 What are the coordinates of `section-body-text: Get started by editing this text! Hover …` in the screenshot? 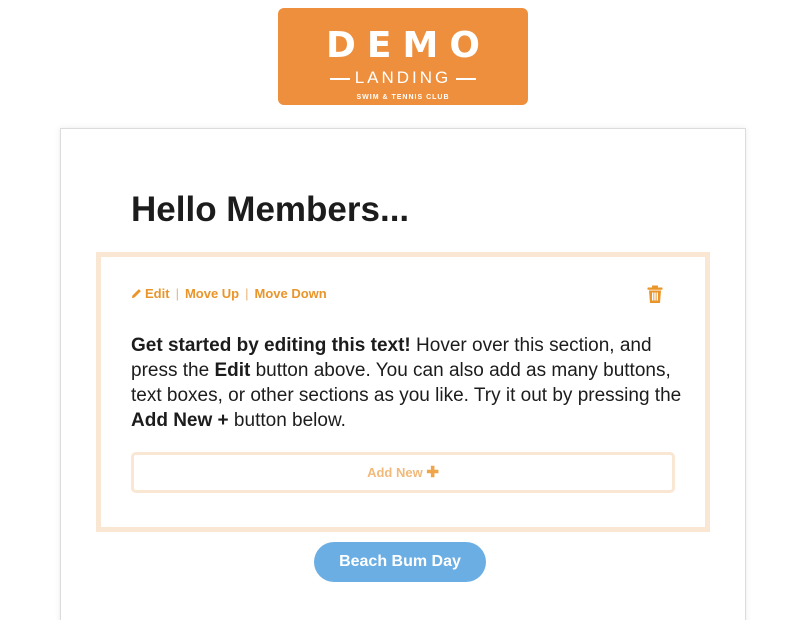 It's located at (411, 383).